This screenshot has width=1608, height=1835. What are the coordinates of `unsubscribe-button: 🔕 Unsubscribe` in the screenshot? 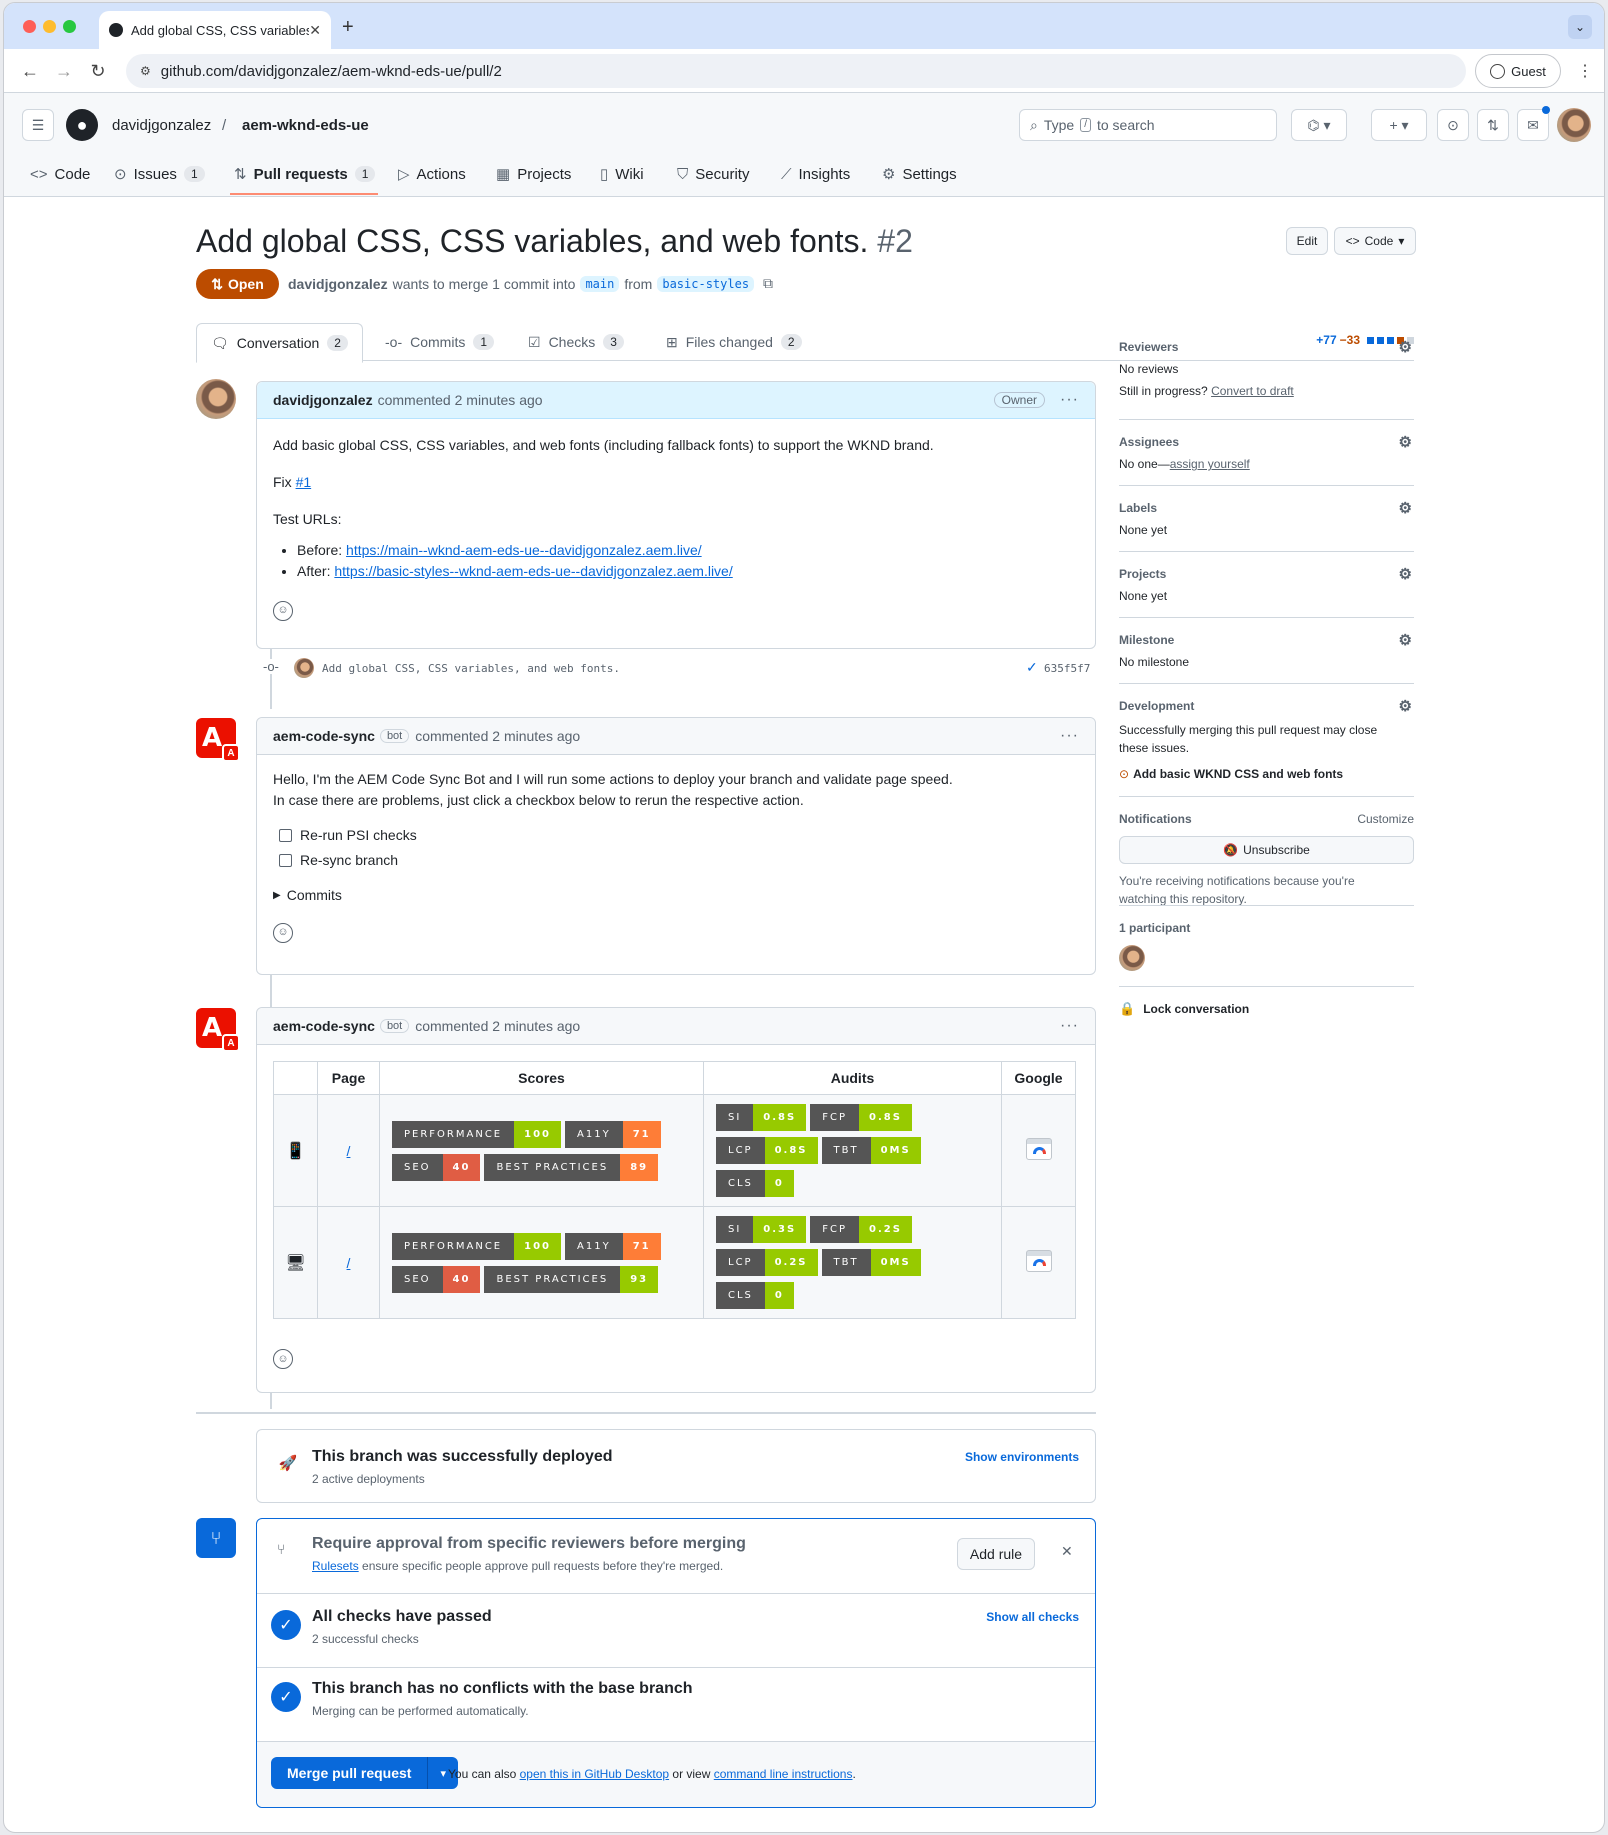 It's located at (1266, 850).